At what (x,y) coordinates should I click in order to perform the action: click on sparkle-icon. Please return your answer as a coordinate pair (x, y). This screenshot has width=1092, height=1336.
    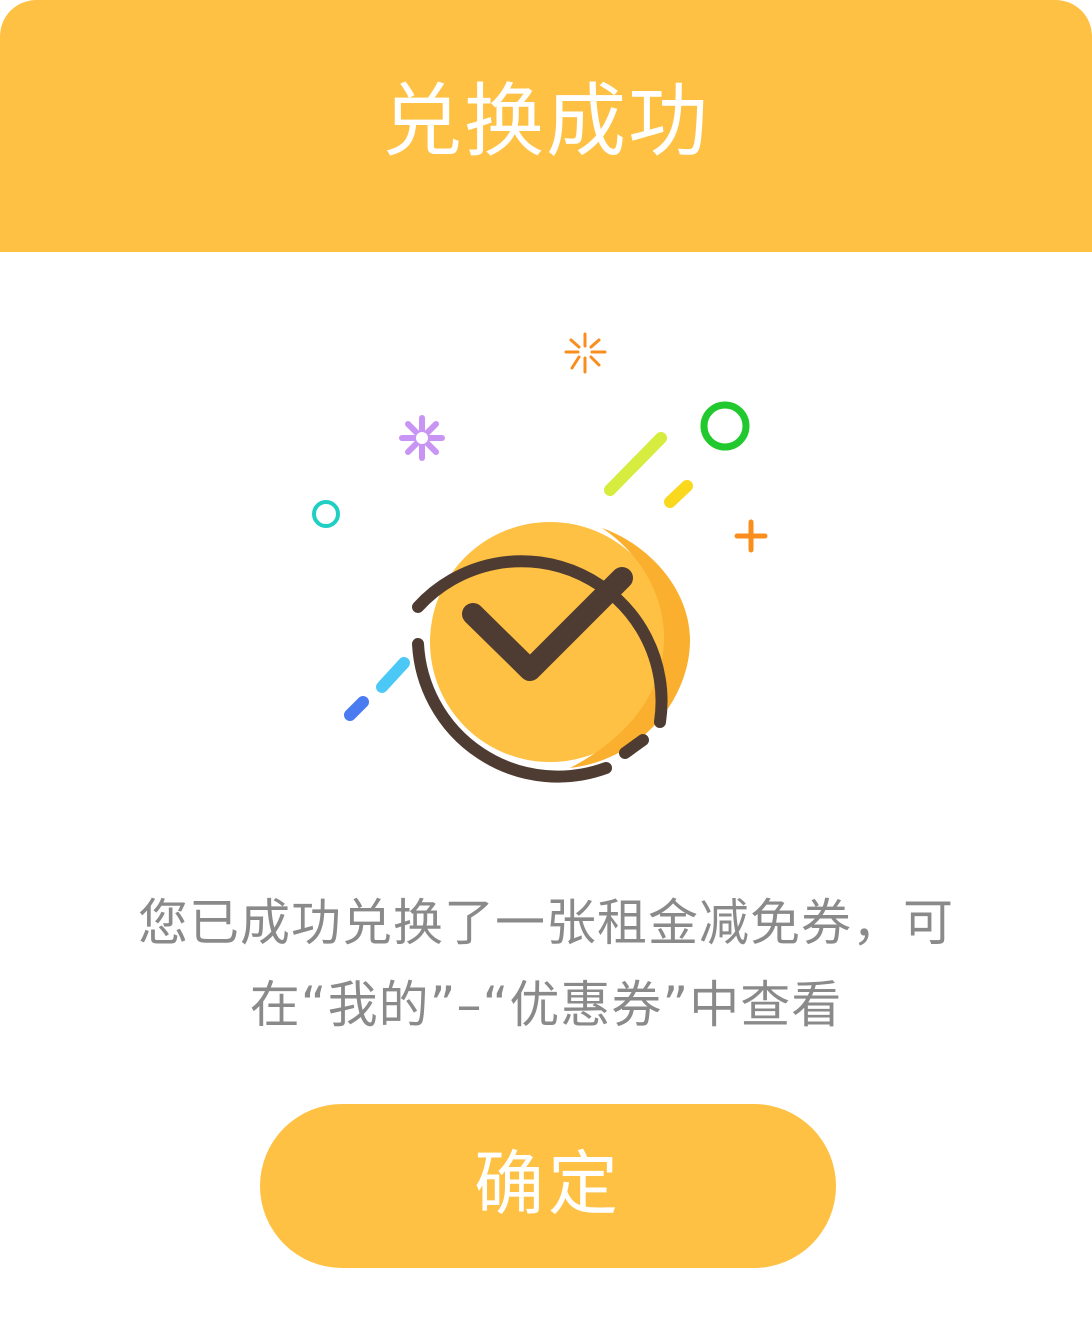
    Looking at the image, I should click on (585, 353).